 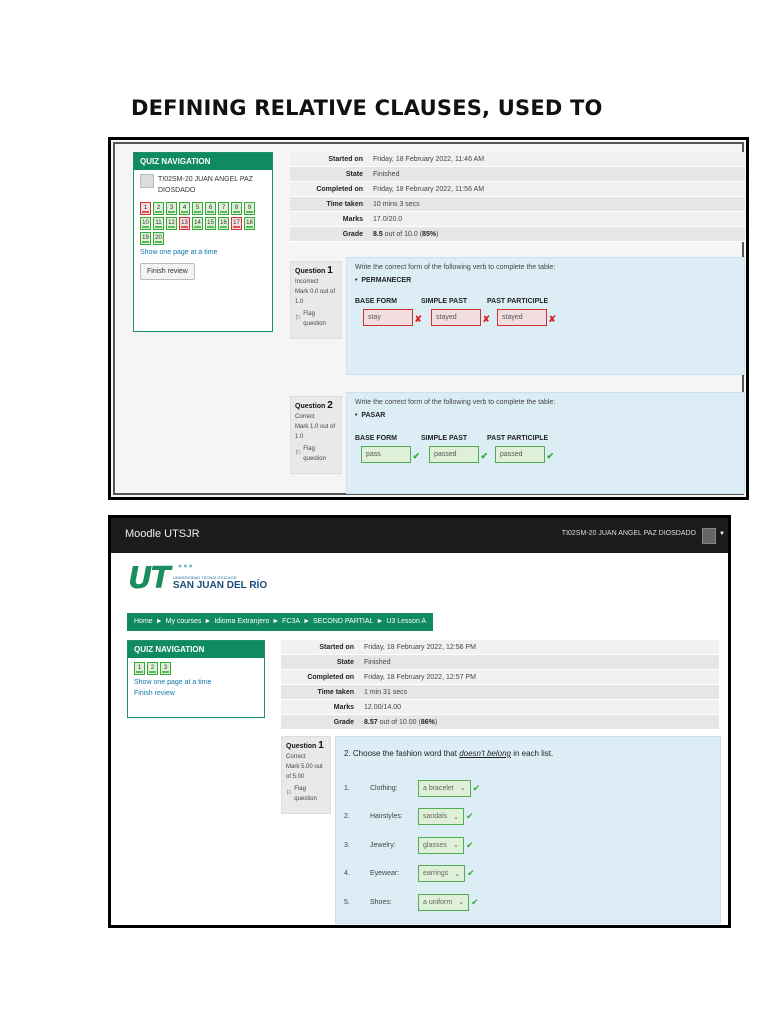 What do you see at coordinates (528, 817) in the screenshot?
I see `list-item: 2. Hairstyles: sandals ⌄ ✔` at bounding box center [528, 817].